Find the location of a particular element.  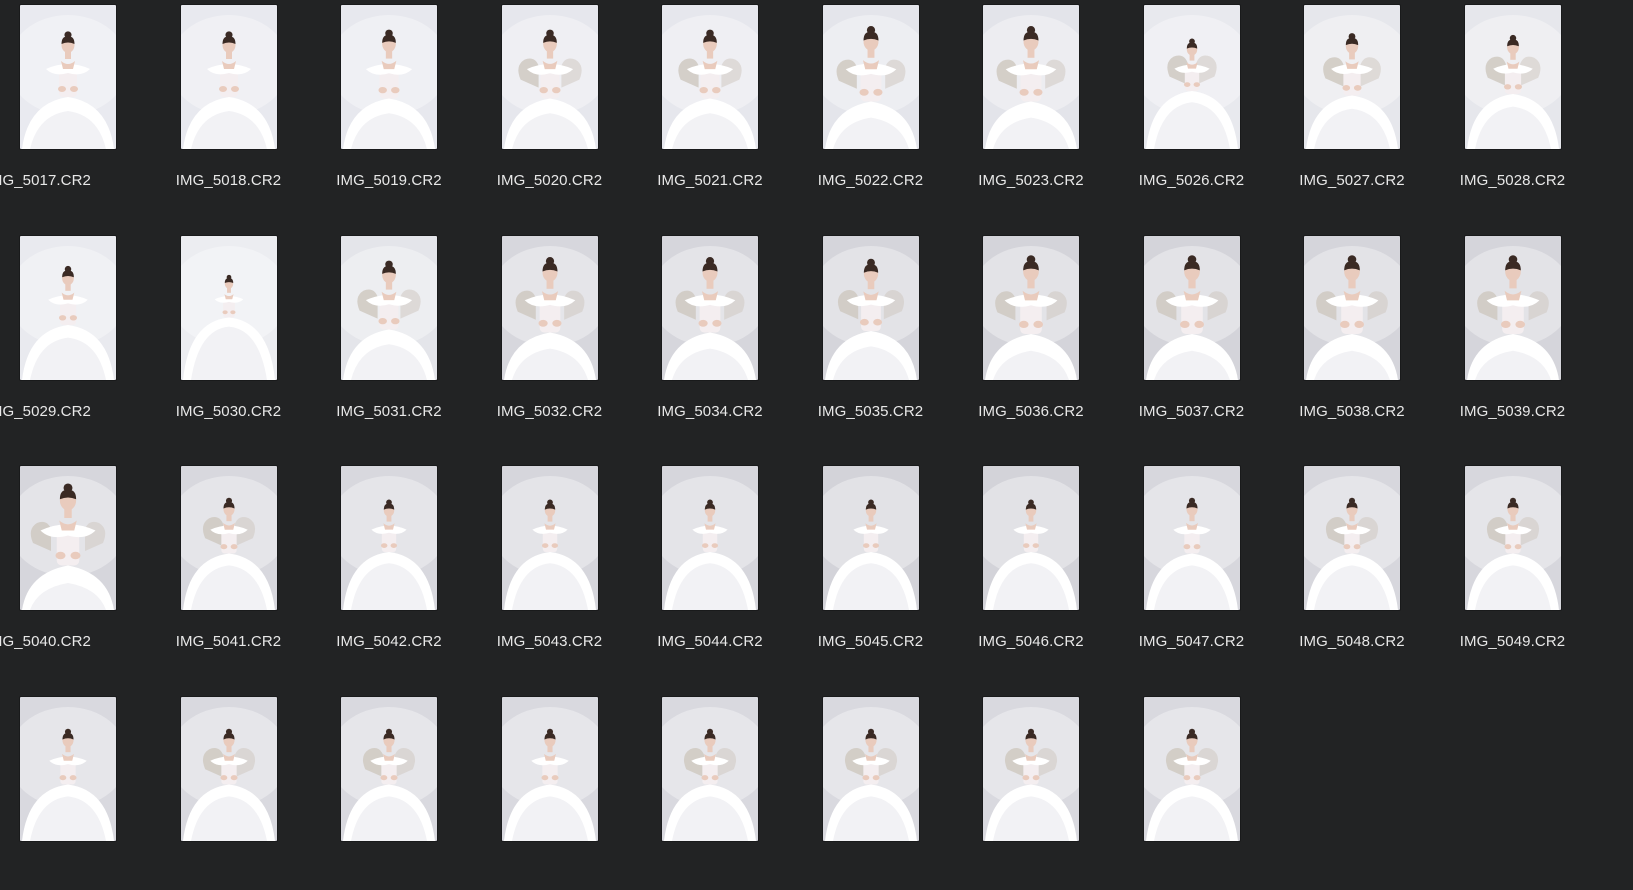

file-item: IMG_5035.CR2 is located at coordinates (886, 341).